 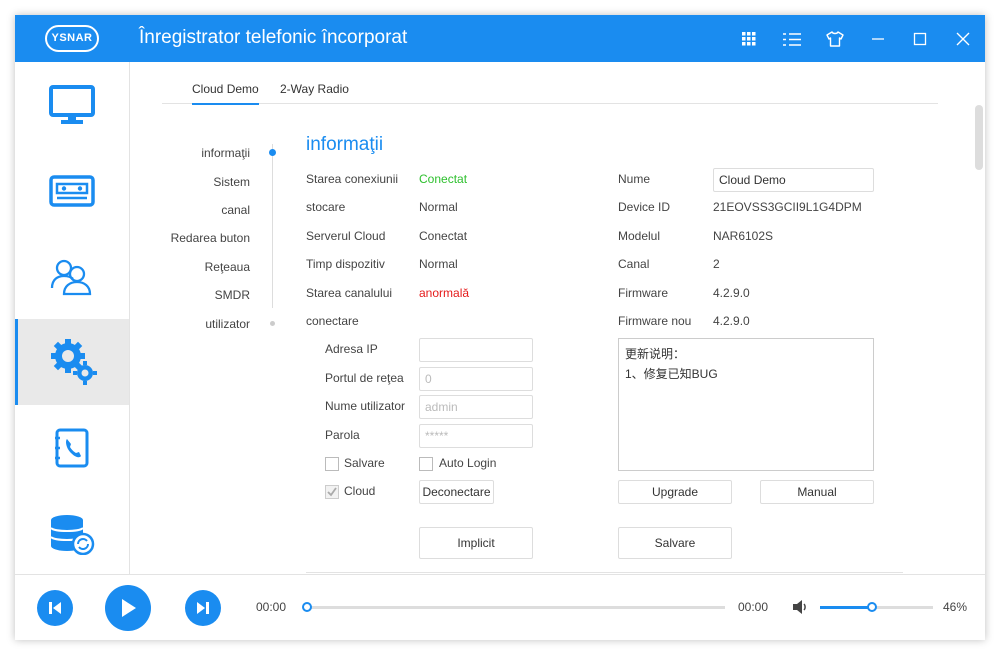 I want to click on monitor-icon, so click(x=72, y=104).